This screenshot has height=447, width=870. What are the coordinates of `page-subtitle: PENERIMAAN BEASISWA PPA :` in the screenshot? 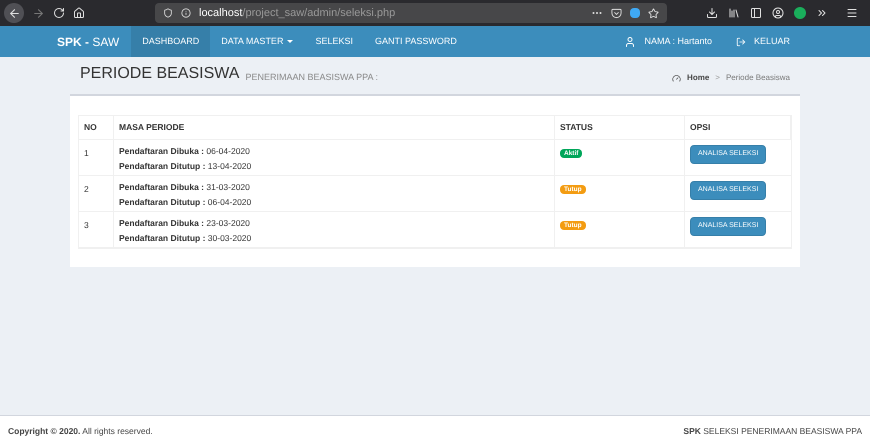 It's located at (311, 77).